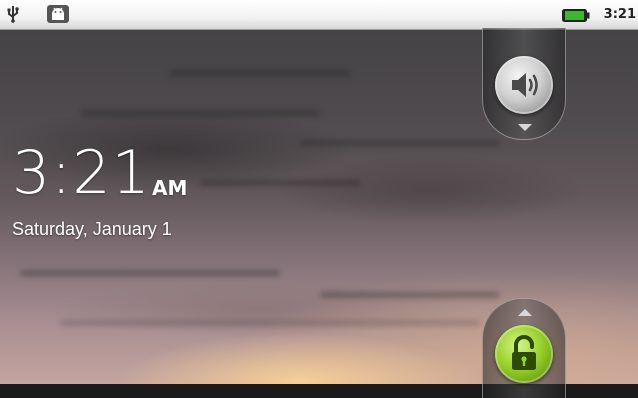 Image resolution: width=638 pixels, height=398 pixels. What do you see at coordinates (576, 15) in the screenshot?
I see `battery-icon` at bounding box center [576, 15].